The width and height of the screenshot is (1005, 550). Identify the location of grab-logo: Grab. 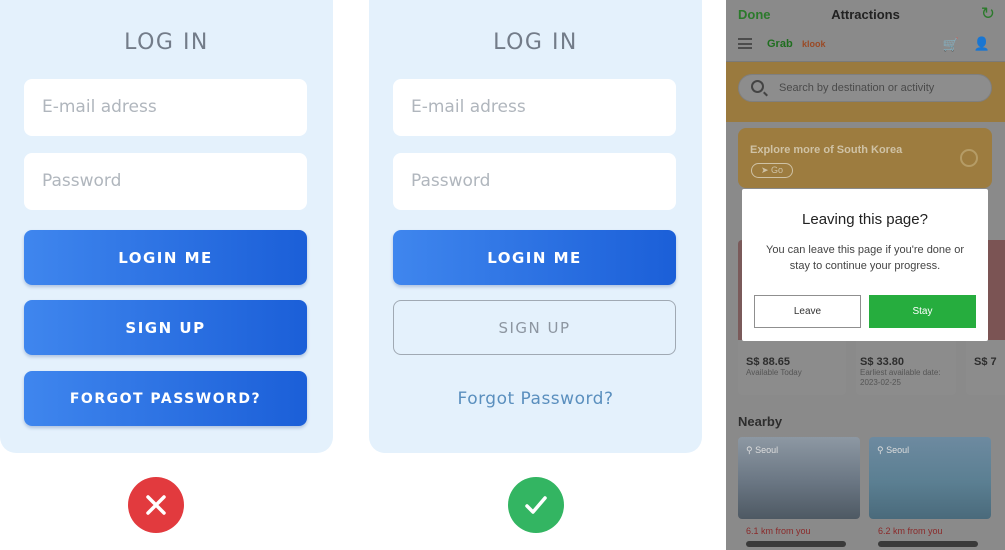
(780, 44).